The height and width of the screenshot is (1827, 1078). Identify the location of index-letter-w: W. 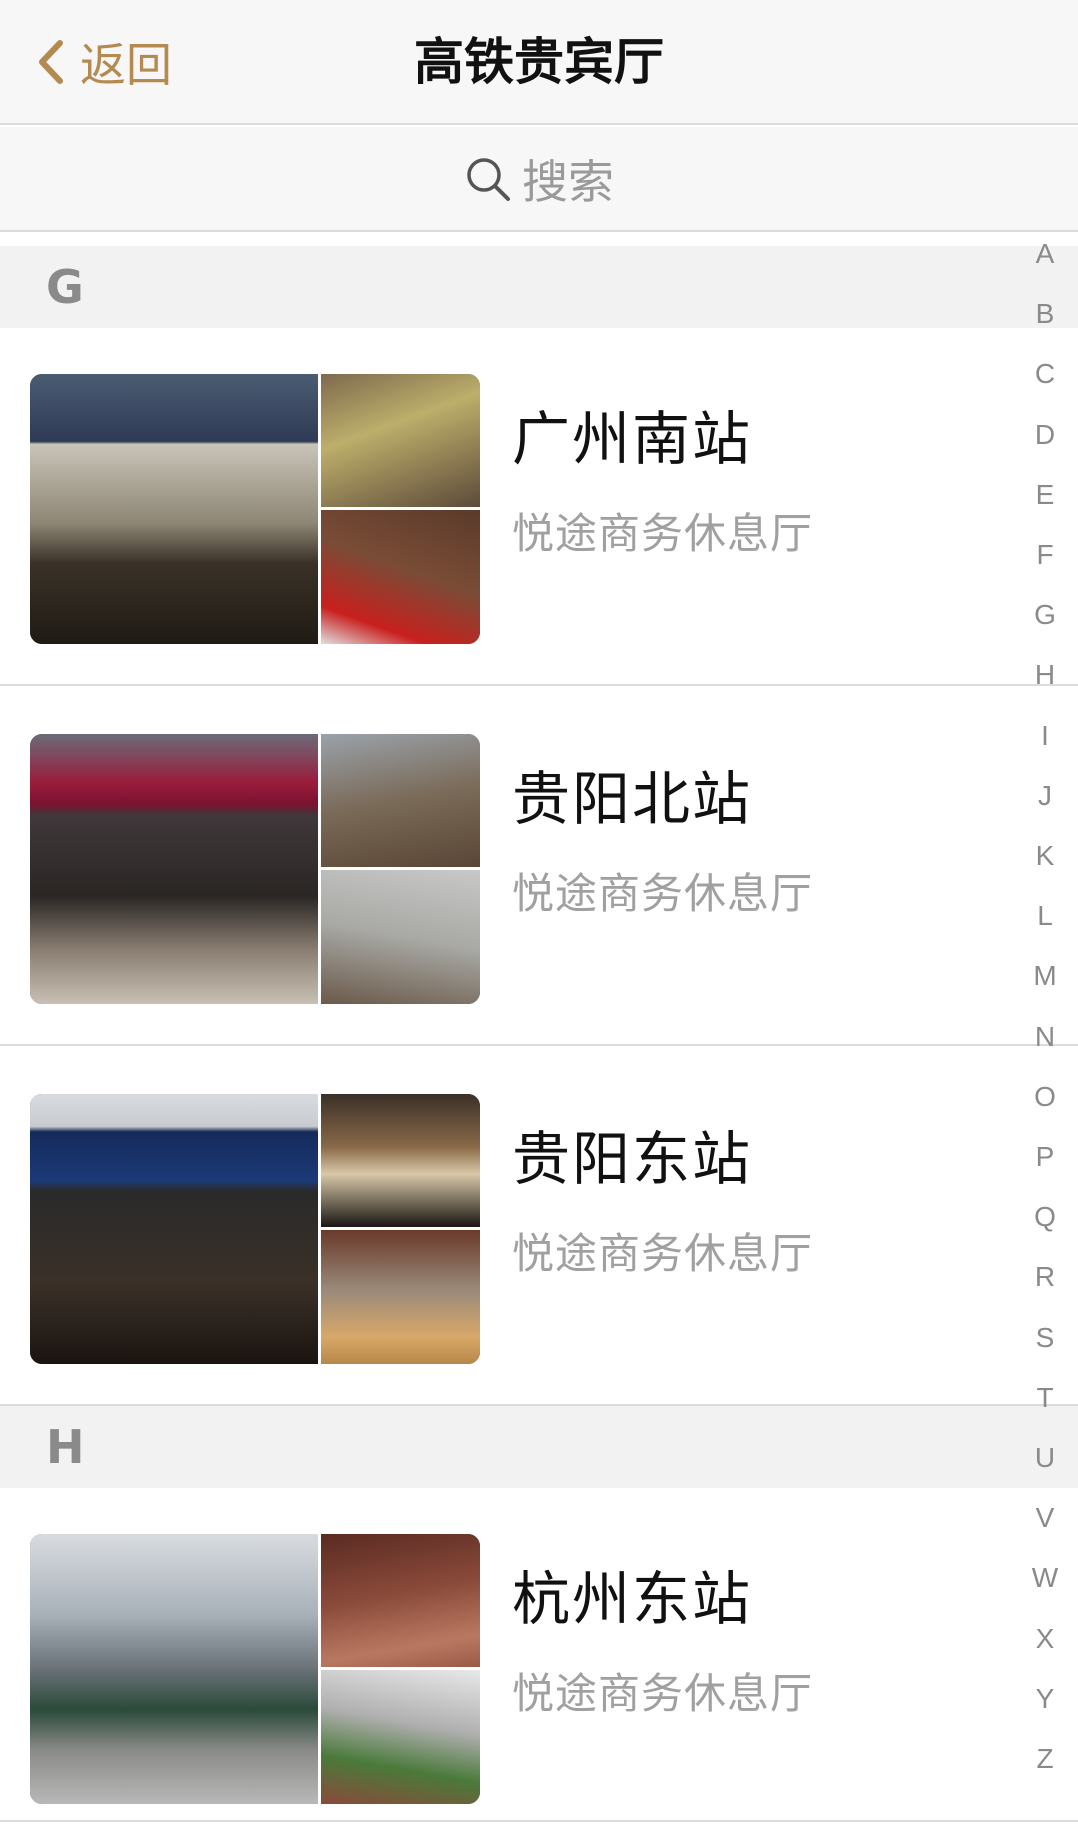
(1045, 1578).